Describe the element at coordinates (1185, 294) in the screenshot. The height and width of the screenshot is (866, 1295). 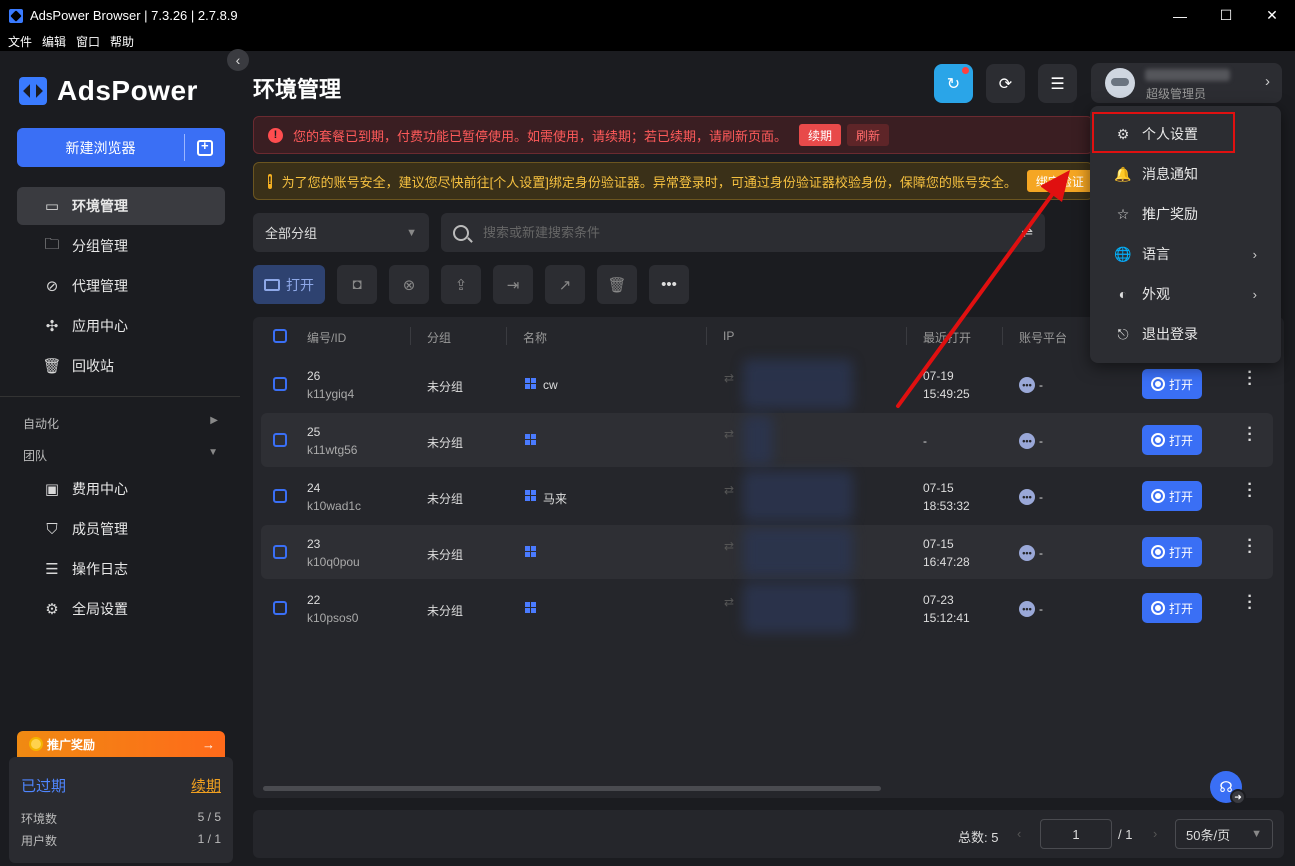
I see `menu-item-appearance: ◐ 外观 ›` at that location.